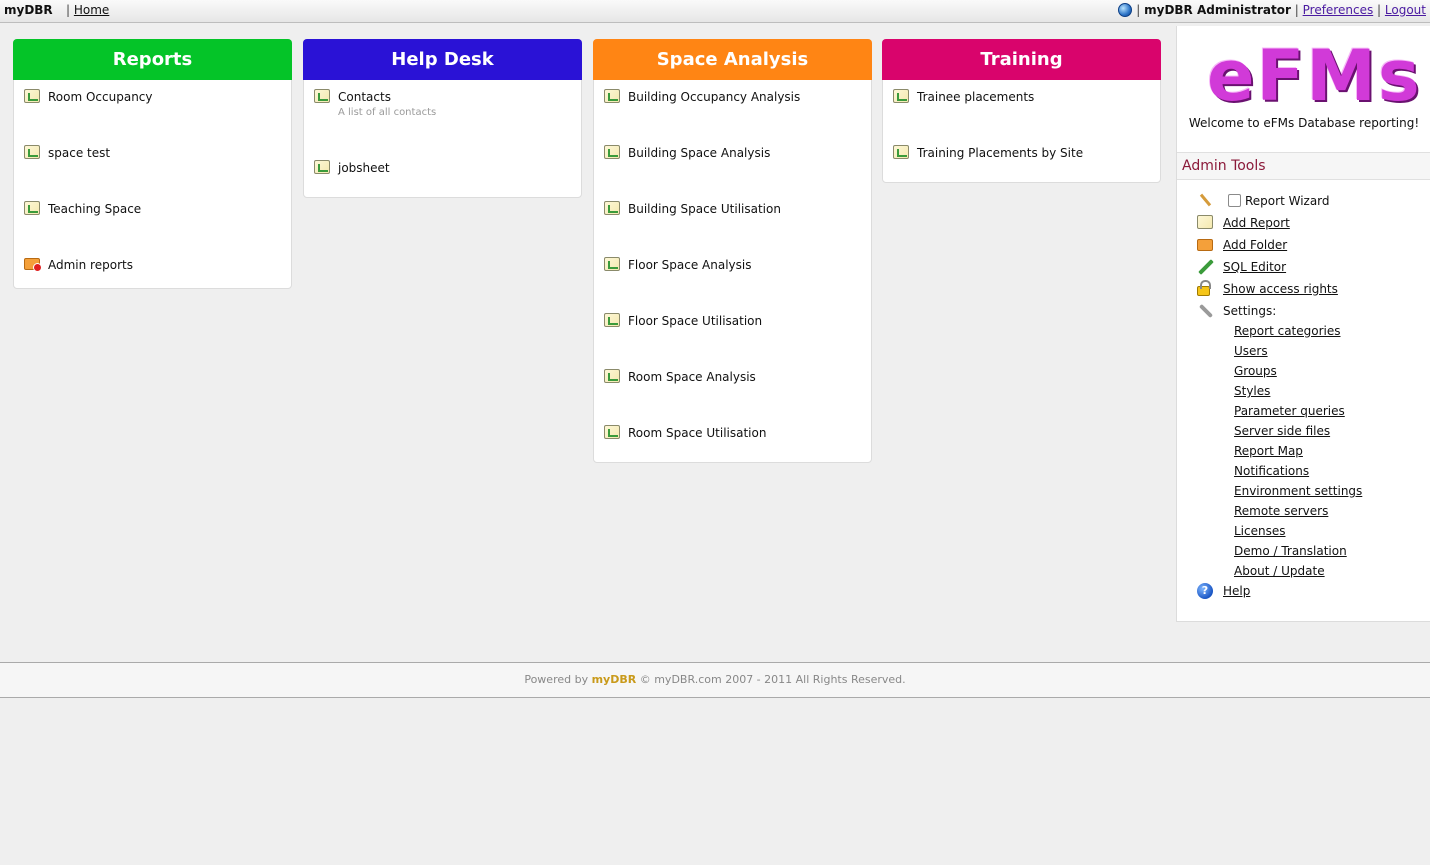 The image size is (1430, 865). What do you see at coordinates (1021, 59) in the screenshot?
I see `panel-header: Training` at bounding box center [1021, 59].